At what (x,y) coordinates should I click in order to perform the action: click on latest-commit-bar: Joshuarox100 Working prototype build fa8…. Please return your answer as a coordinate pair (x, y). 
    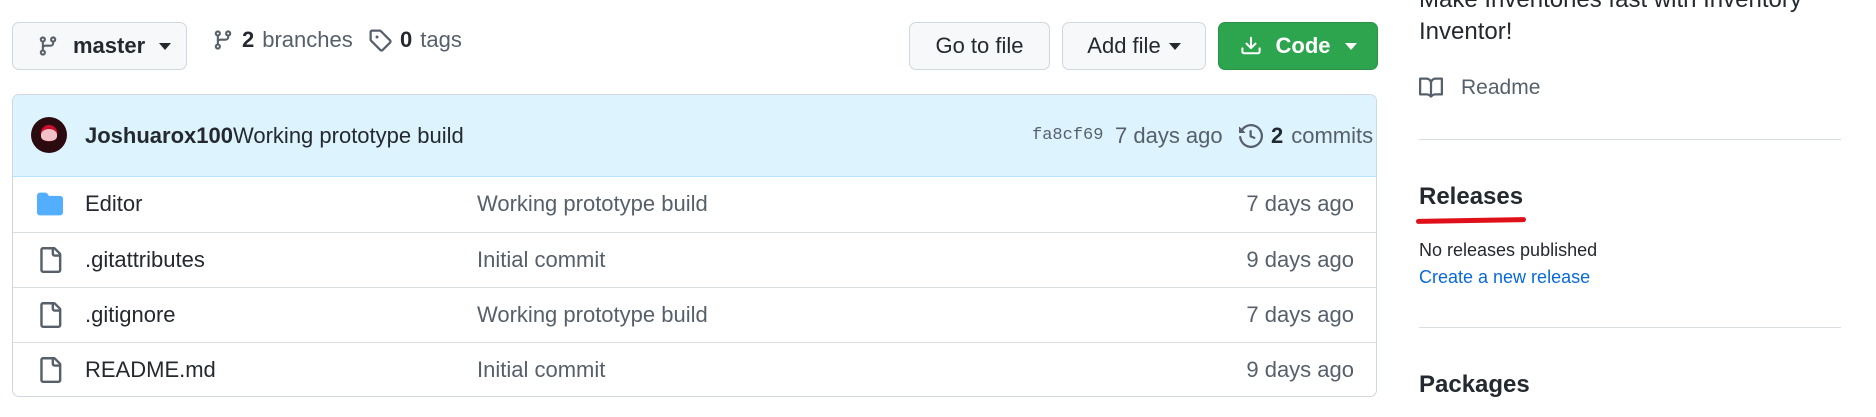
    Looking at the image, I should click on (694, 136).